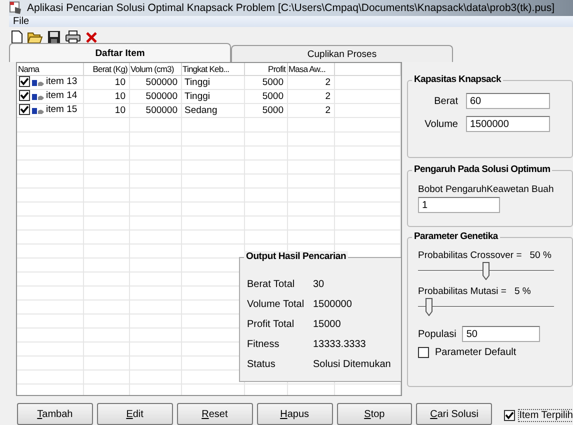 Image resolution: width=573 pixels, height=425 pixels. What do you see at coordinates (62, 81) in the screenshot?
I see `table-cell: item 13` at bounding box center [62, 81].